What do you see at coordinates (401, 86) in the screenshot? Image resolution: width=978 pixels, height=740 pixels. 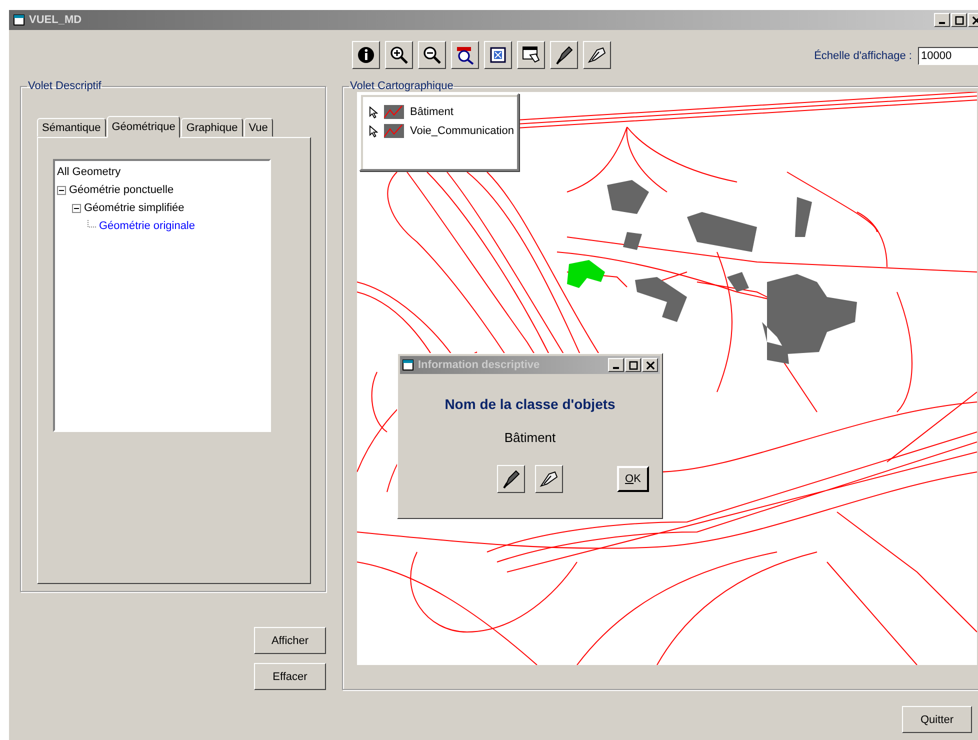 I see `panel-title: Volet Cartographique` at bounding box center [401, 86].